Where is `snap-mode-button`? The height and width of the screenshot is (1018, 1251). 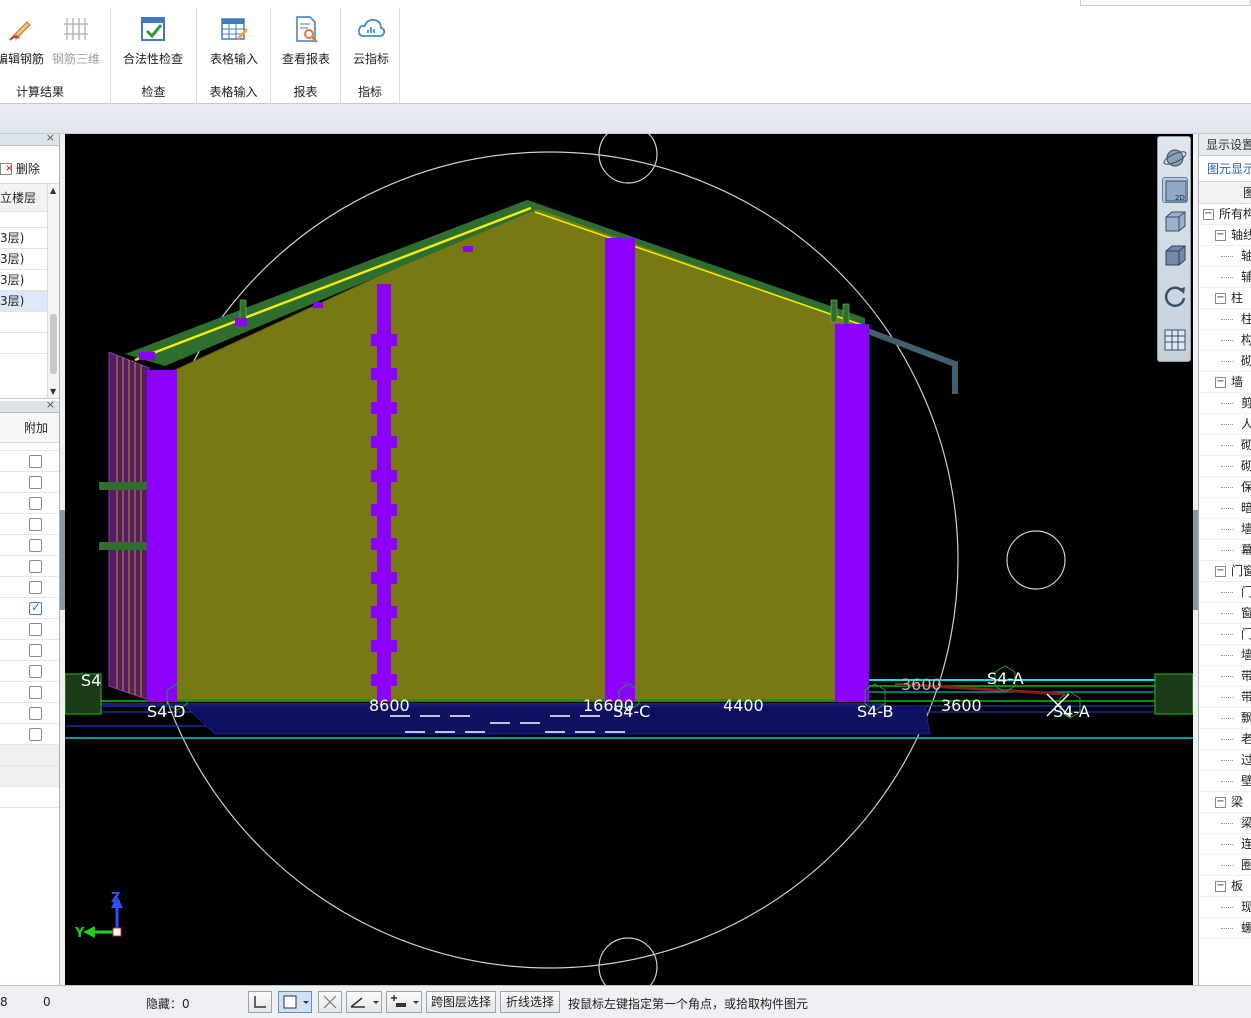 snap-mode-button is located at coordinates (295, 1002).